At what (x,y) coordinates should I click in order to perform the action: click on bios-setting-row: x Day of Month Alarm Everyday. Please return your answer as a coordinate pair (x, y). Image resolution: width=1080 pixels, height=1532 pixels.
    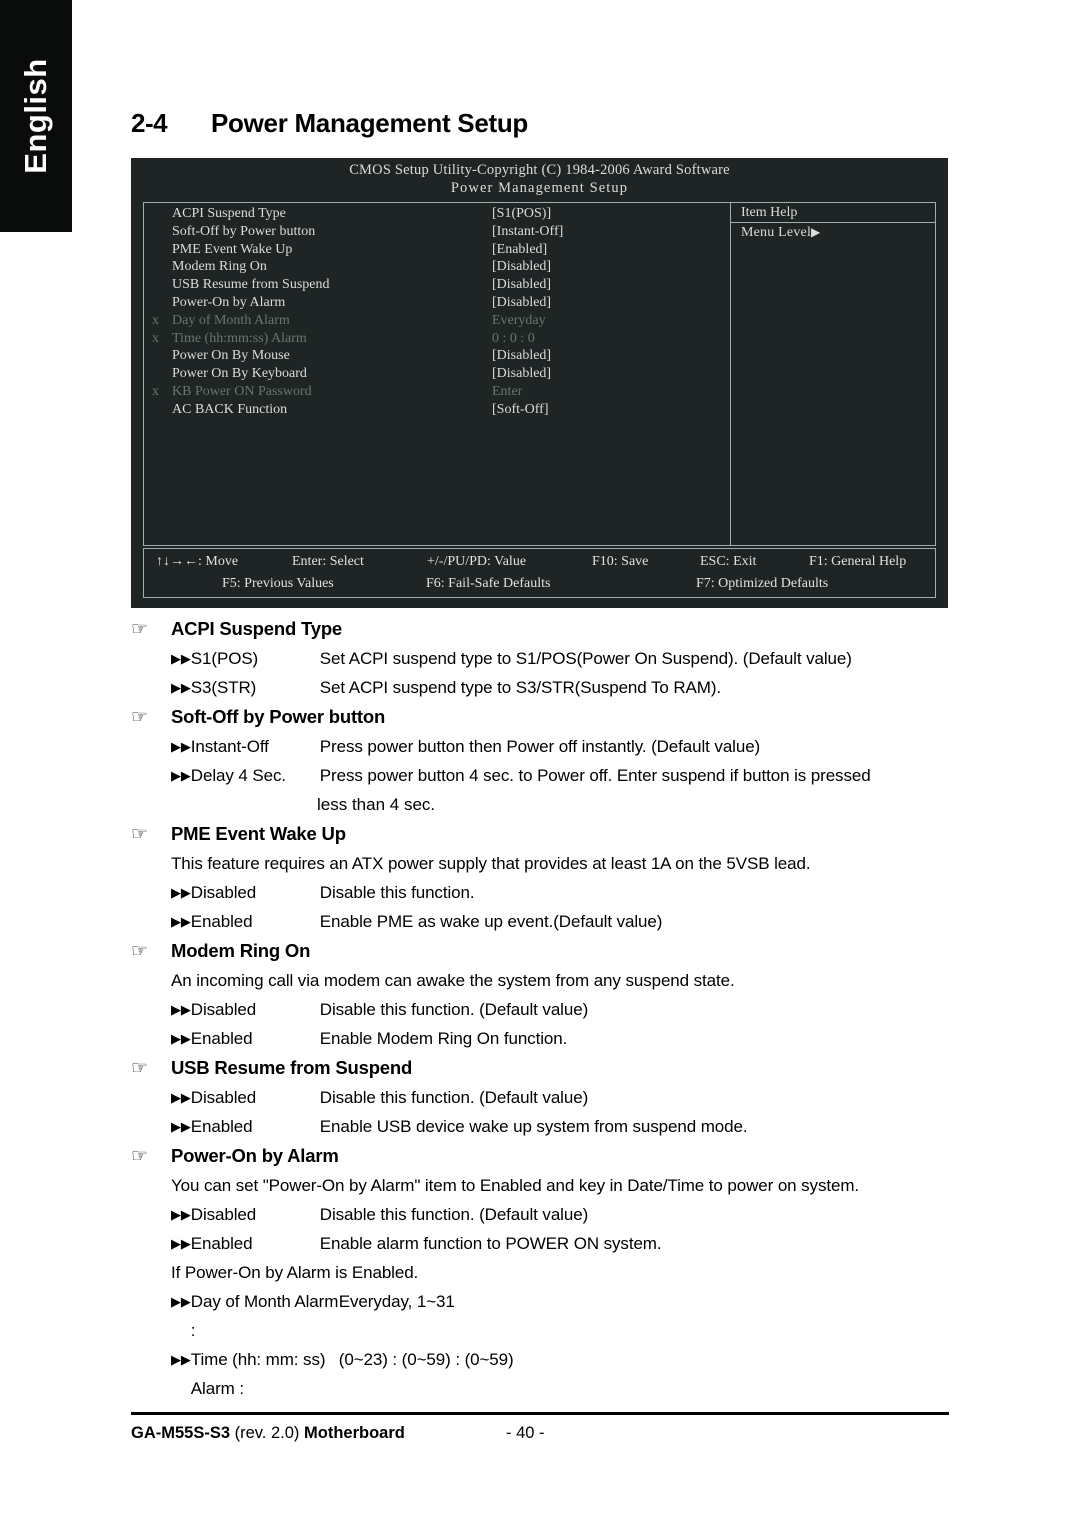
    Looking at the image, I should click on (437, 321).